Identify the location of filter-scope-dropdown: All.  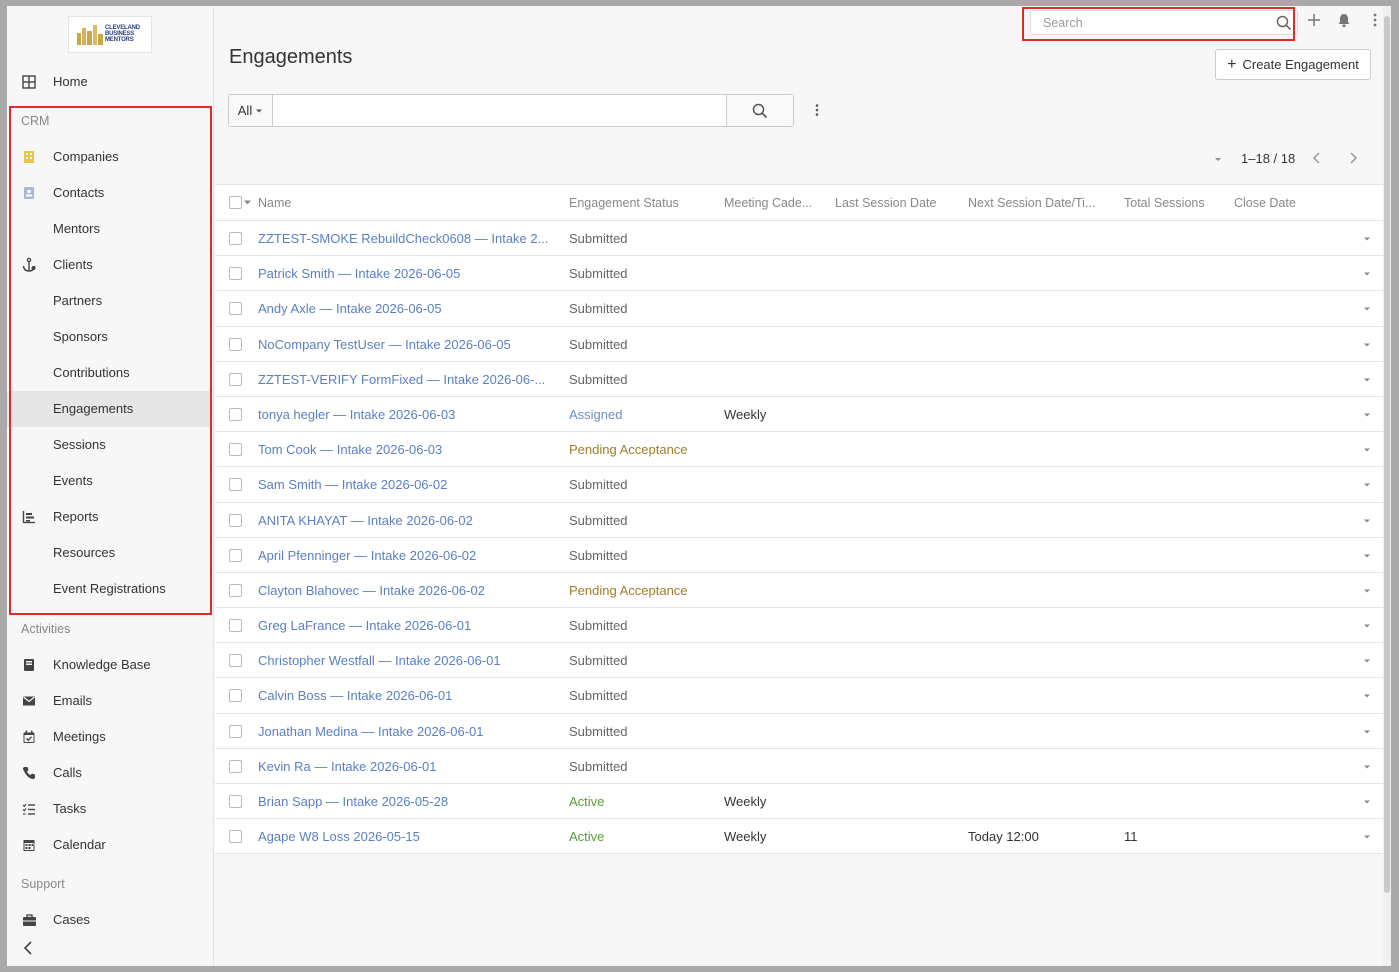
(251, 110).